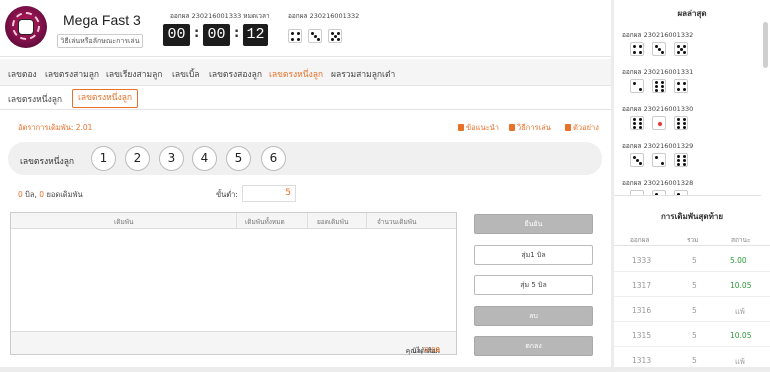  What do you see at coordinates (692, 13) in the screenshot?
I see `latest-results-title: ผลล่าสุด` at bounding box center [692, 13].